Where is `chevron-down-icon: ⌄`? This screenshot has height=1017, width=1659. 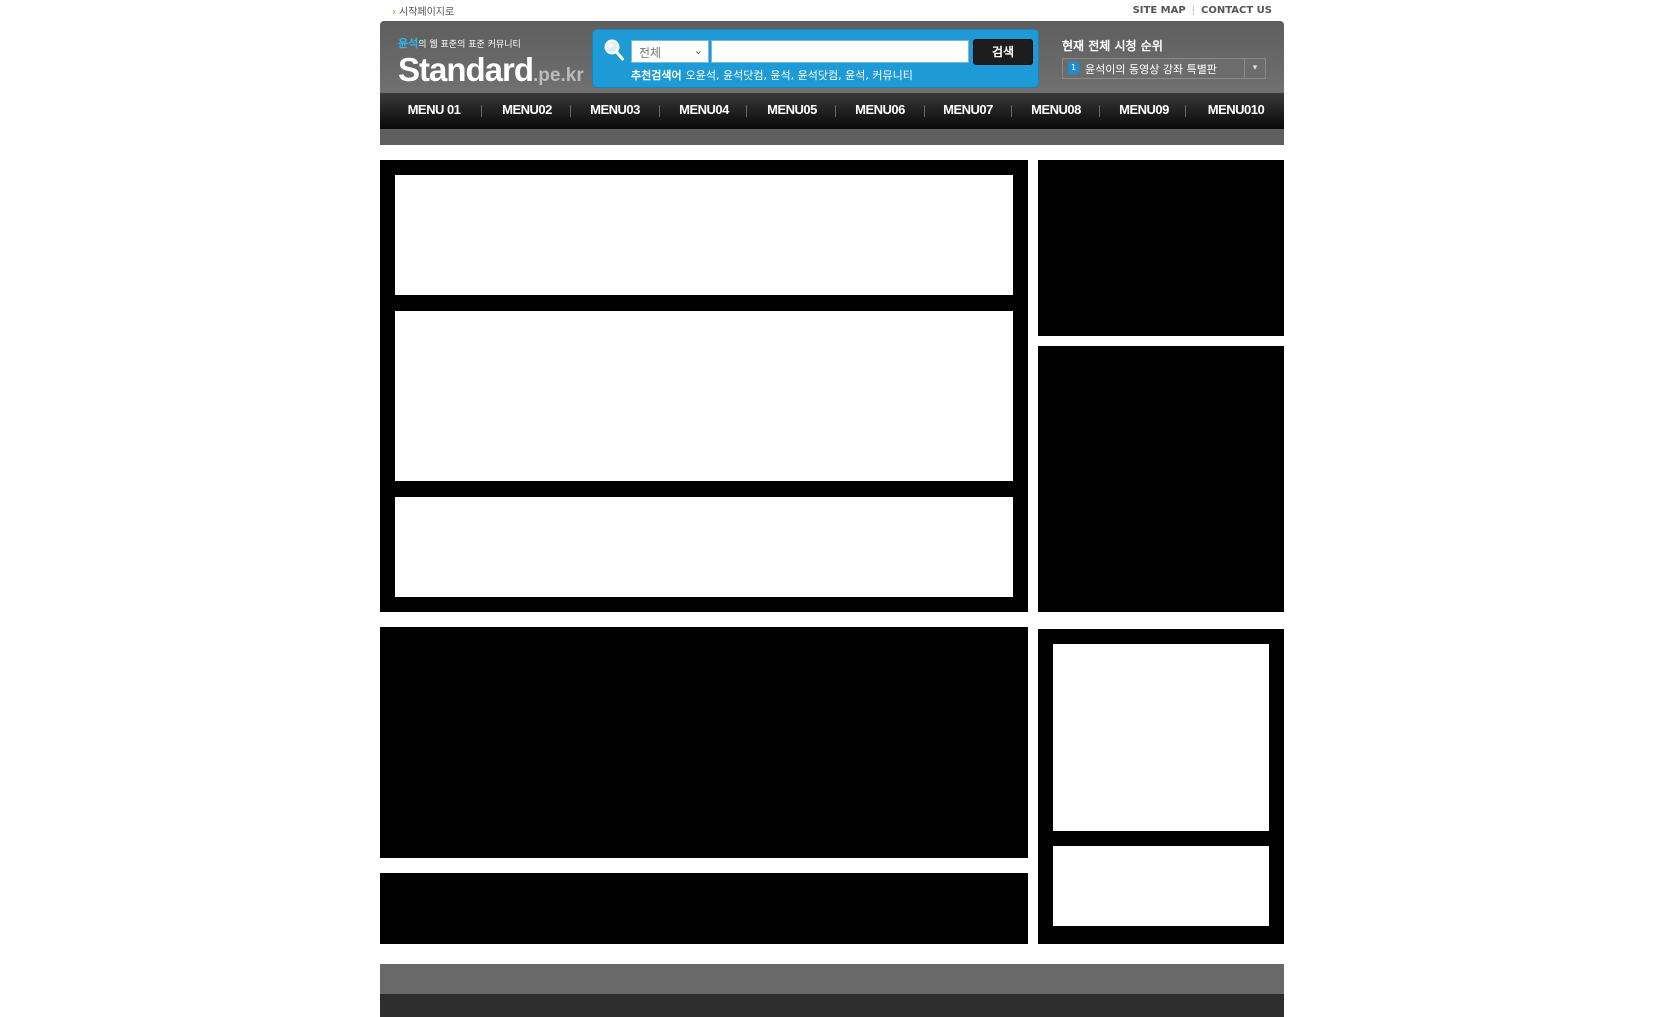
chevron-down-icon: ⌄ is located at coordinates (698, 50).